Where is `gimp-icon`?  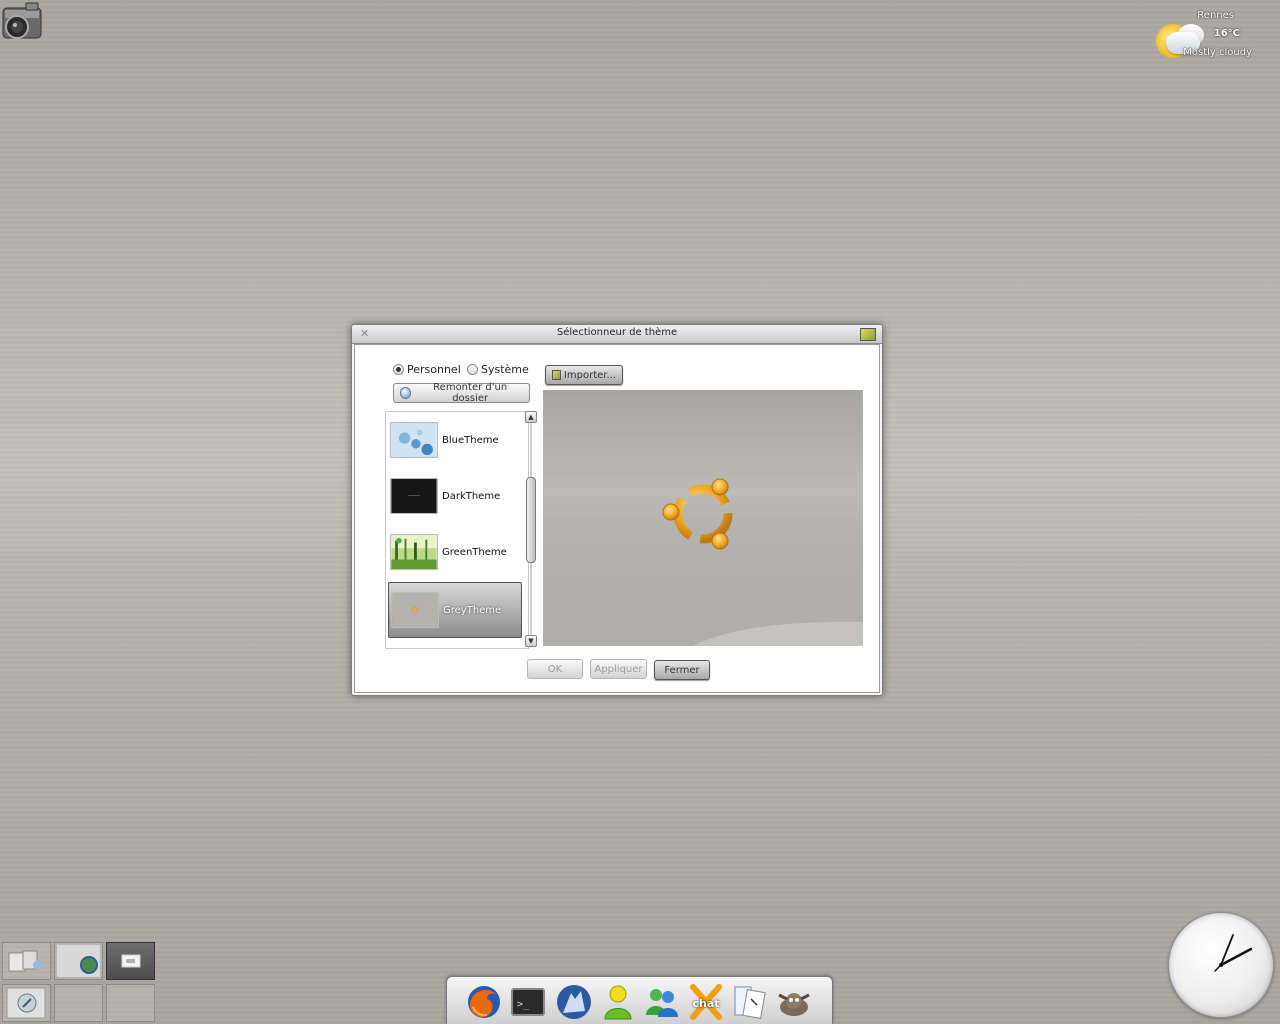
gimp-icon is located at coordinates (794, 1002).